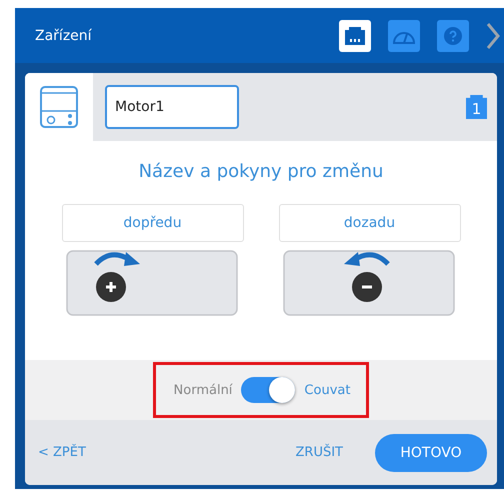 This screenshot has height=497, width=504. Describe the element at coordinates (153, 223) in the screenshot. I see `direction-label: dopředu` at that location.